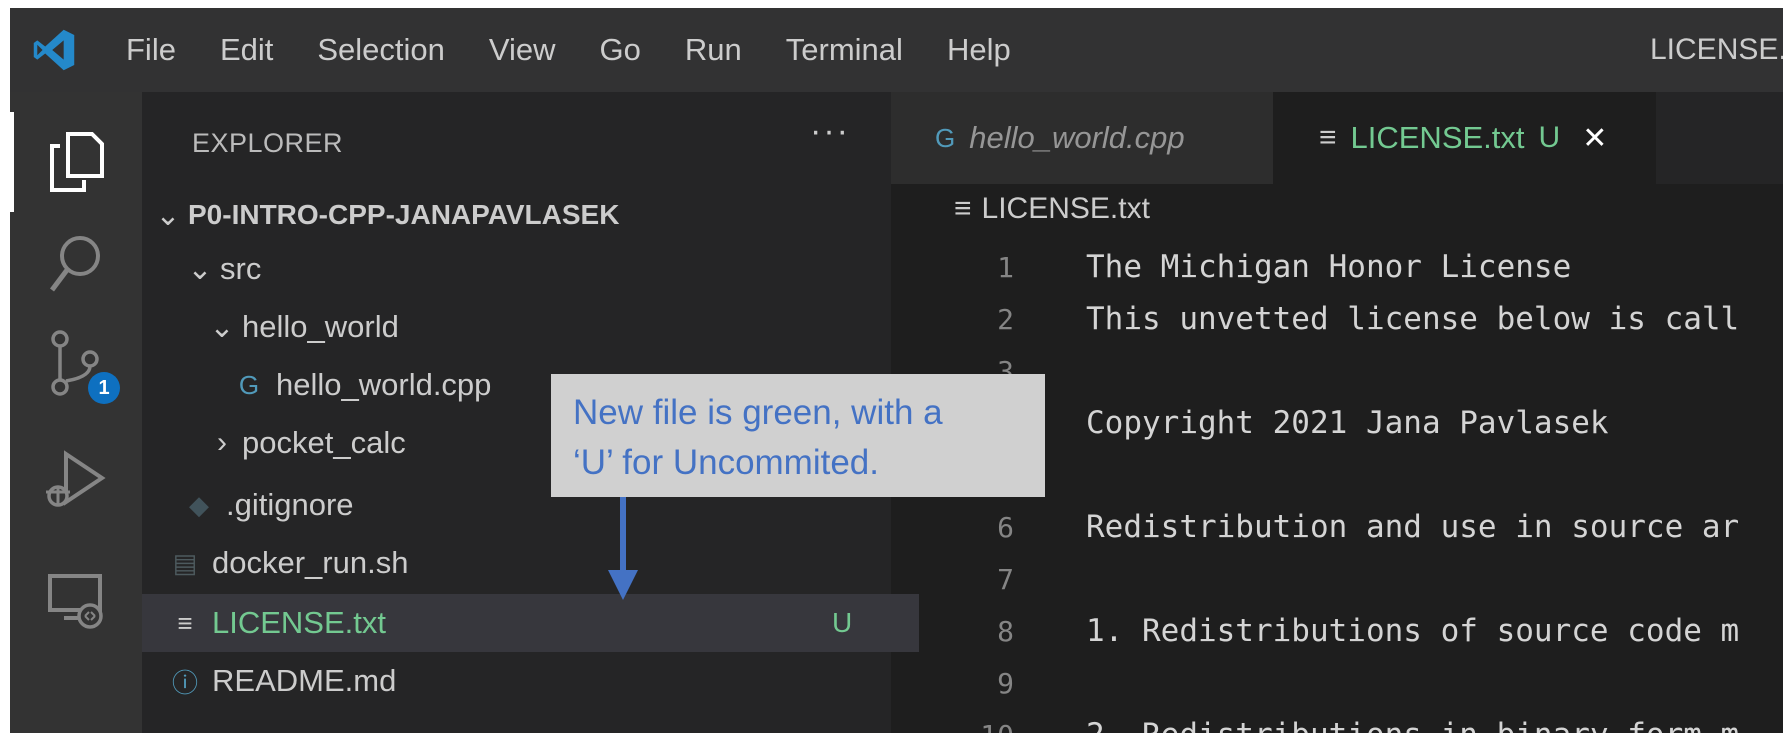 The width and height of the screenshot is (1783, 733). I want to click on menu-run: Run, so click(713, 50).